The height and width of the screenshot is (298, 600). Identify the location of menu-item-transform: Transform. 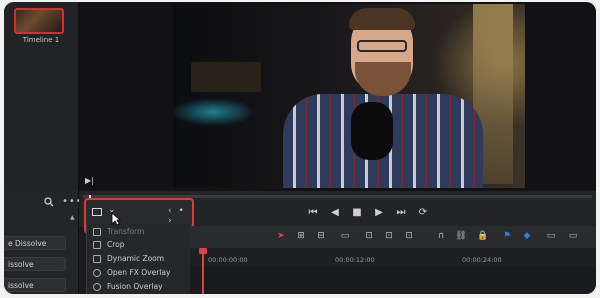
(118, 231).